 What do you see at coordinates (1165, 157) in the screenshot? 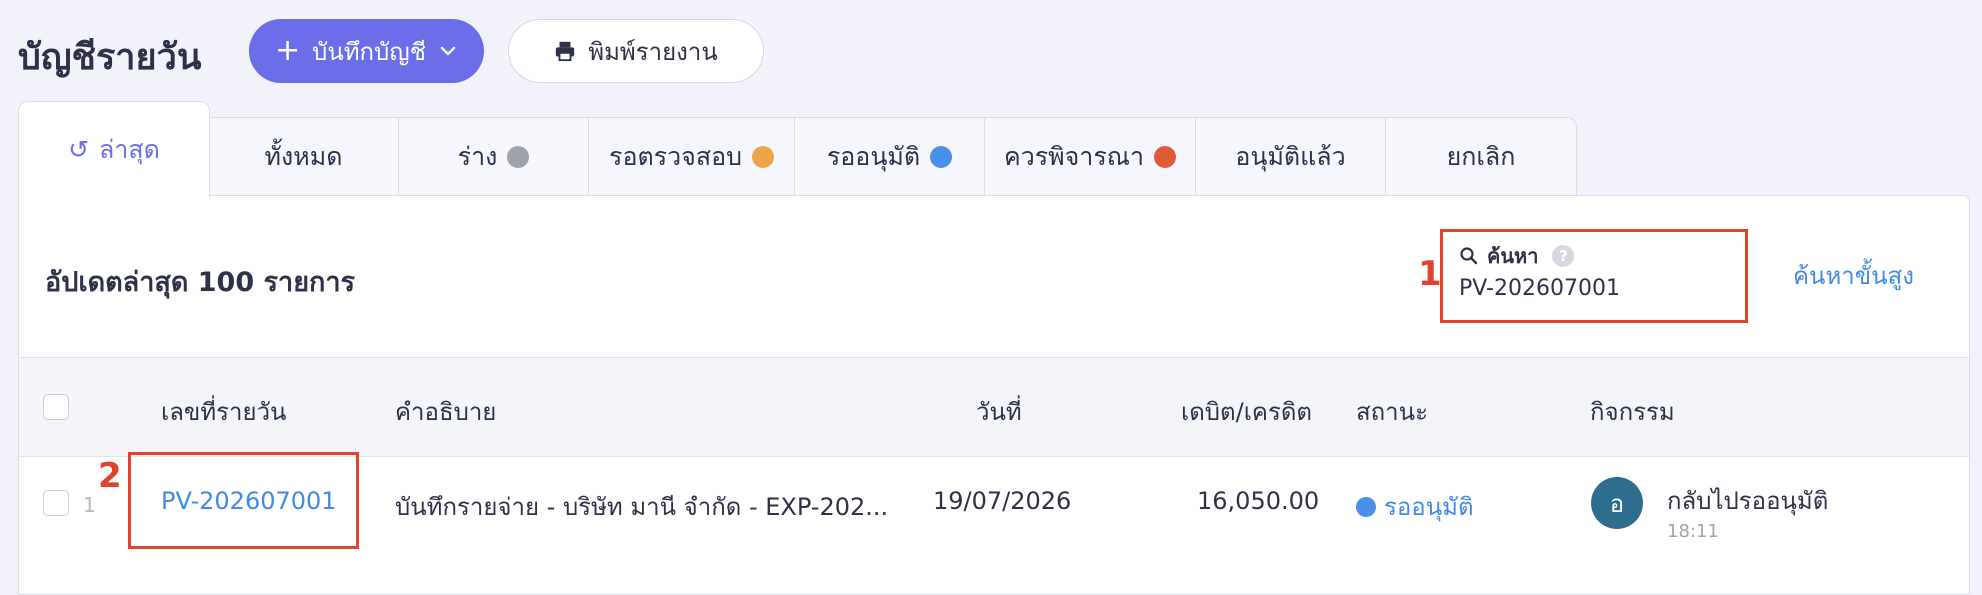
I see `status-dot-red` at bounding box center [1165, 157].